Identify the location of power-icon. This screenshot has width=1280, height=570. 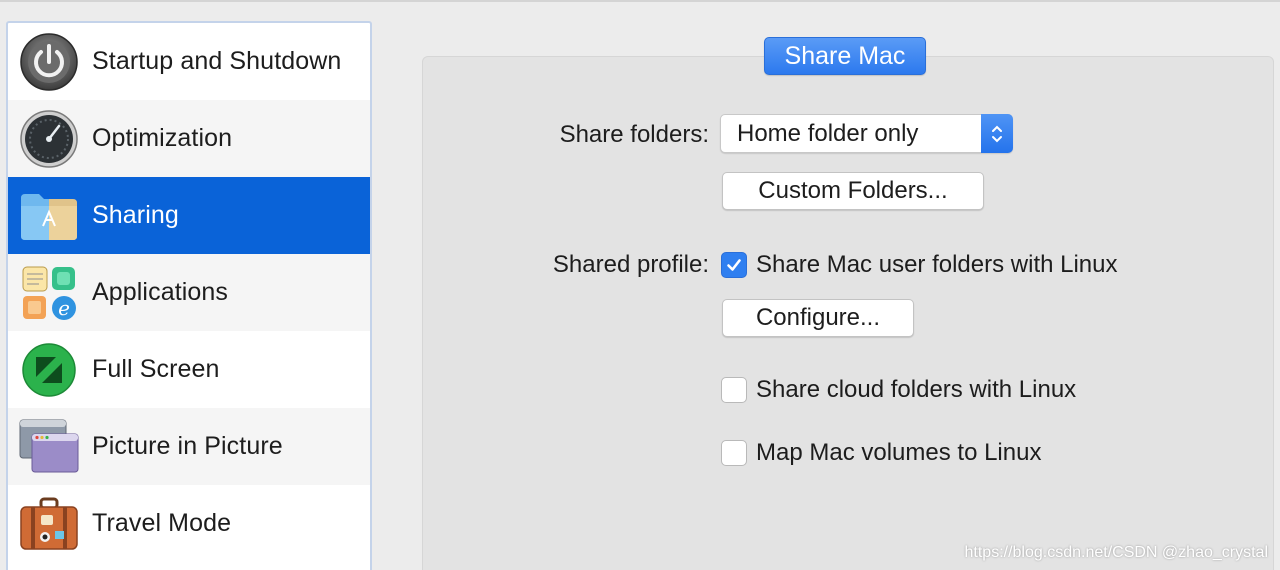
(49, 62).